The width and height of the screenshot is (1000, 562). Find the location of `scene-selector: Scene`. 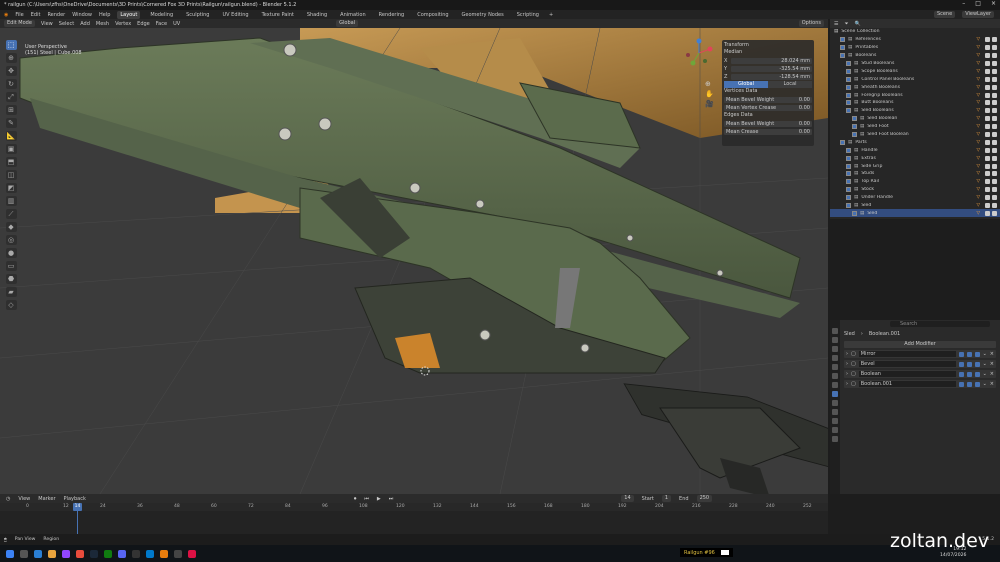

scene-selector: Scene is located at coordinates (944, 14).